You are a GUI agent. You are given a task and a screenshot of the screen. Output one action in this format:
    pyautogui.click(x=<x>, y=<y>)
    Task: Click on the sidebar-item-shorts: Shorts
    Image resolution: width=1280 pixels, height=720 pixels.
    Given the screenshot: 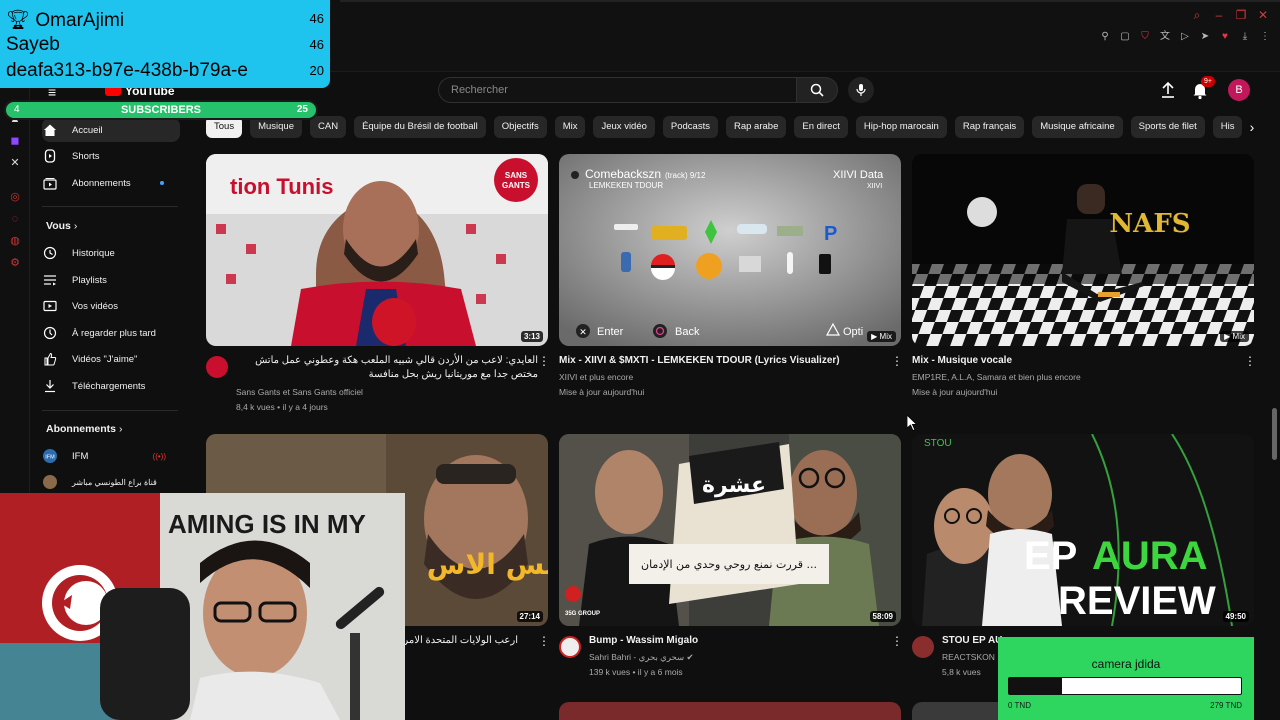 What is the action you would take?
    pyautogui.click(x=111, y=156)
    